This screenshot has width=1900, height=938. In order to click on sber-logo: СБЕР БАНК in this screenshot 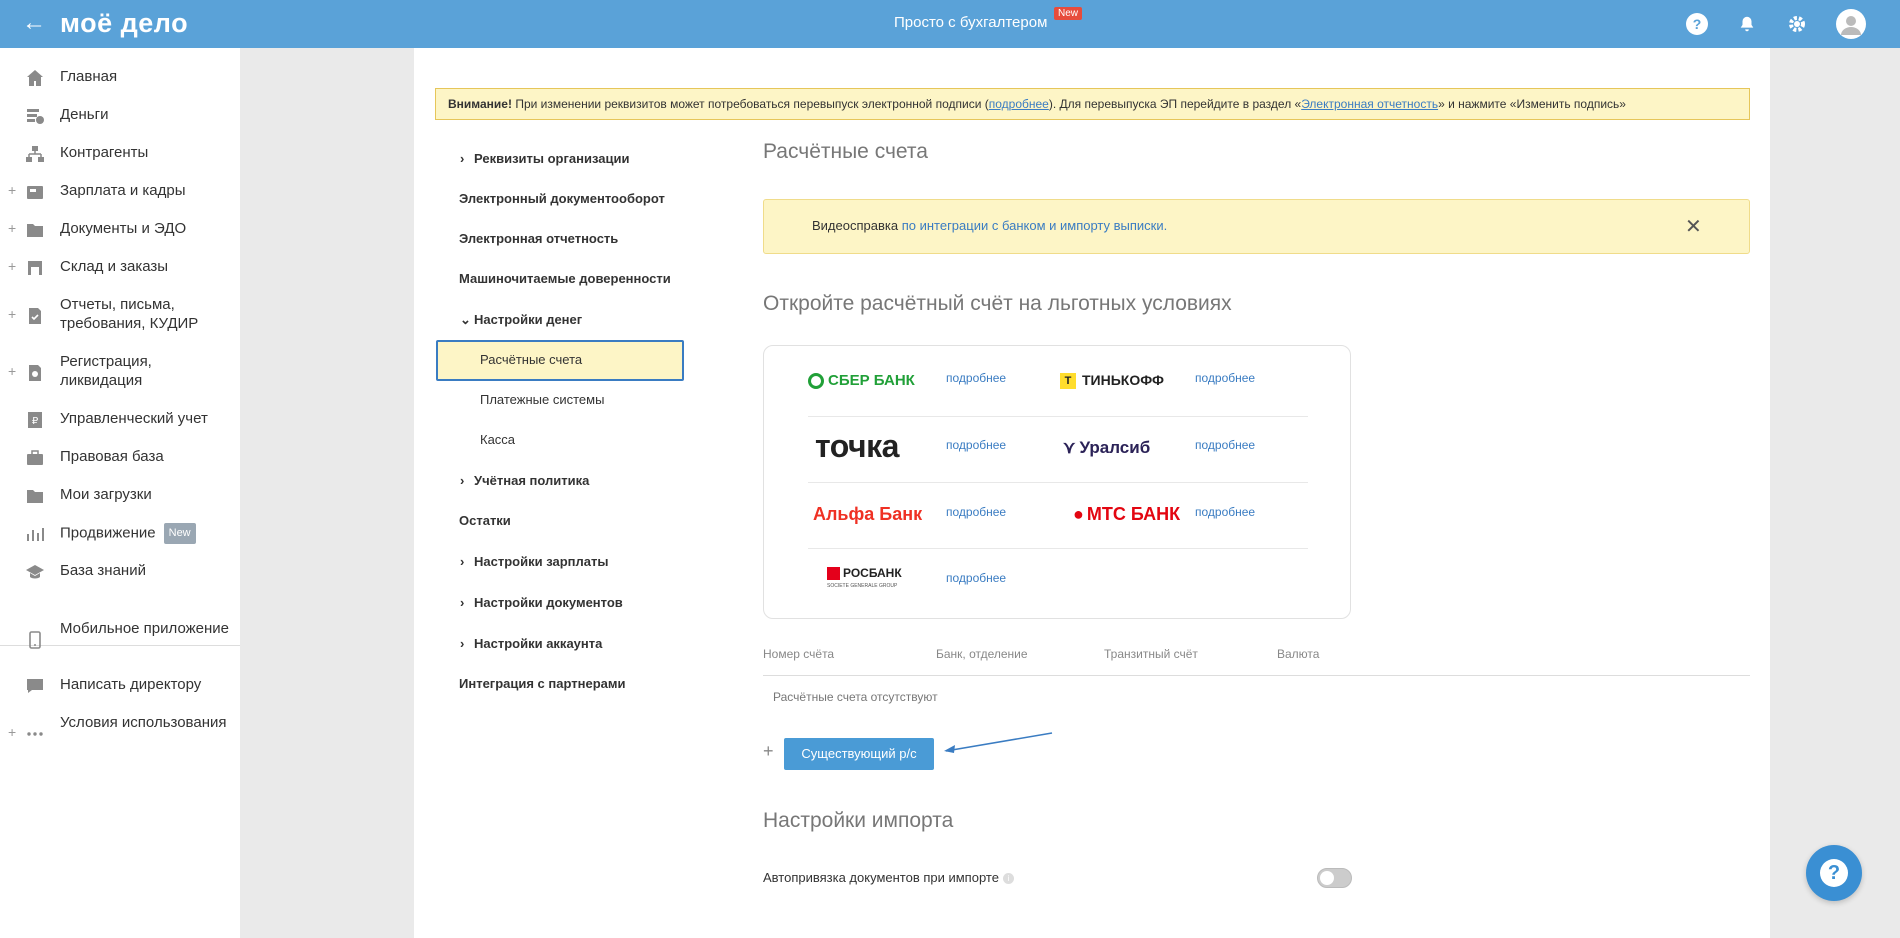, I will do `click(861, 381)`.